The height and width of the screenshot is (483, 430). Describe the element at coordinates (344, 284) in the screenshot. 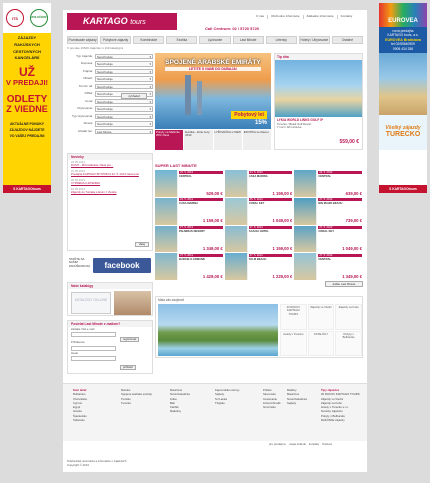

I see `more-last-minute-button: ďalšie Last Minute` at that location.